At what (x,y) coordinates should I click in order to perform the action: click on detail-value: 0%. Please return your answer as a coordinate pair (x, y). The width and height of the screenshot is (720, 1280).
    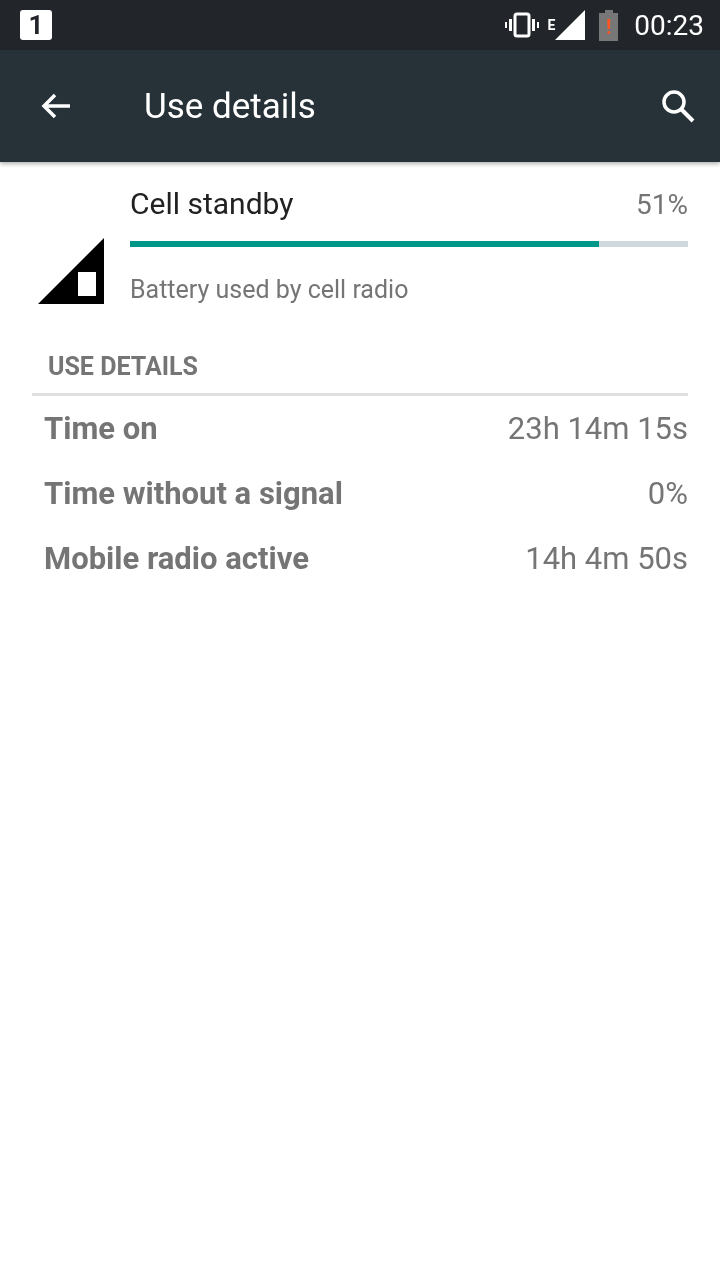
    Looking at the image, I should click on (667, 493).